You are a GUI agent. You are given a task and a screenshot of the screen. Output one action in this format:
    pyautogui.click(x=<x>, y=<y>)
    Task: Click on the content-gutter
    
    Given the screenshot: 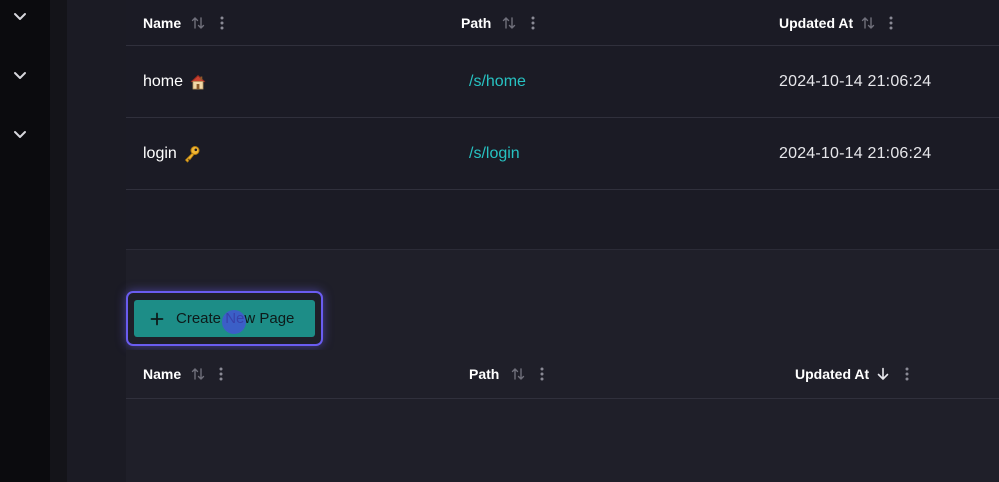 What is the action you would take?
    pyautogui.click(x=96, y=241)
    